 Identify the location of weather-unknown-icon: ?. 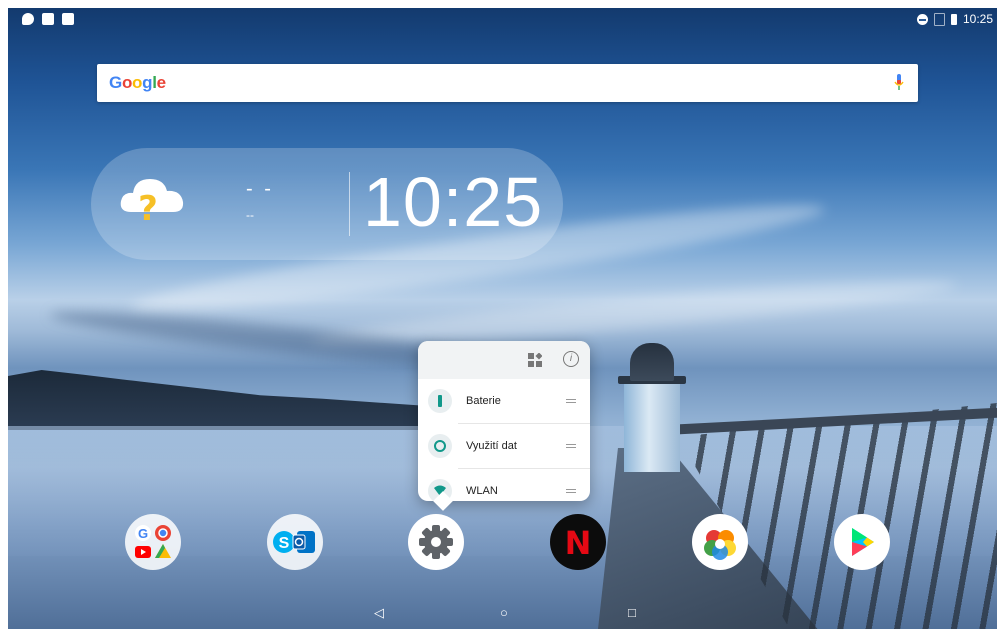
(152, 202).